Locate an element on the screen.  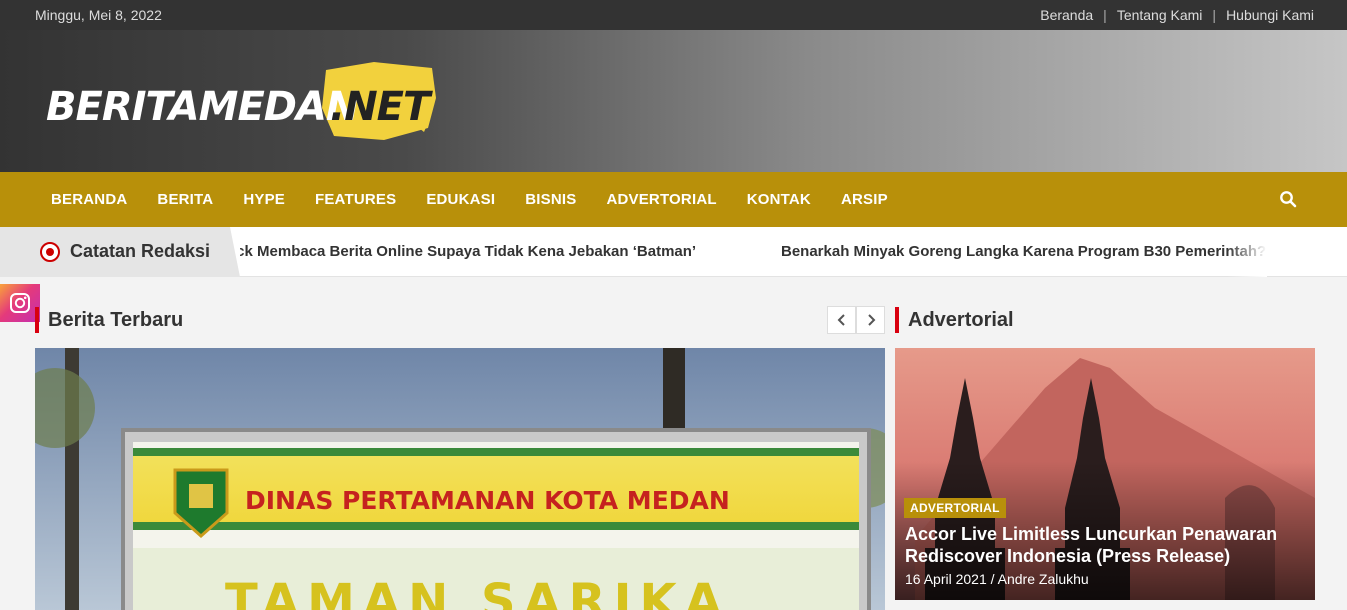
top-link-hubungi-kami: Hubungi Kami is located at coordinates (1270, 15).